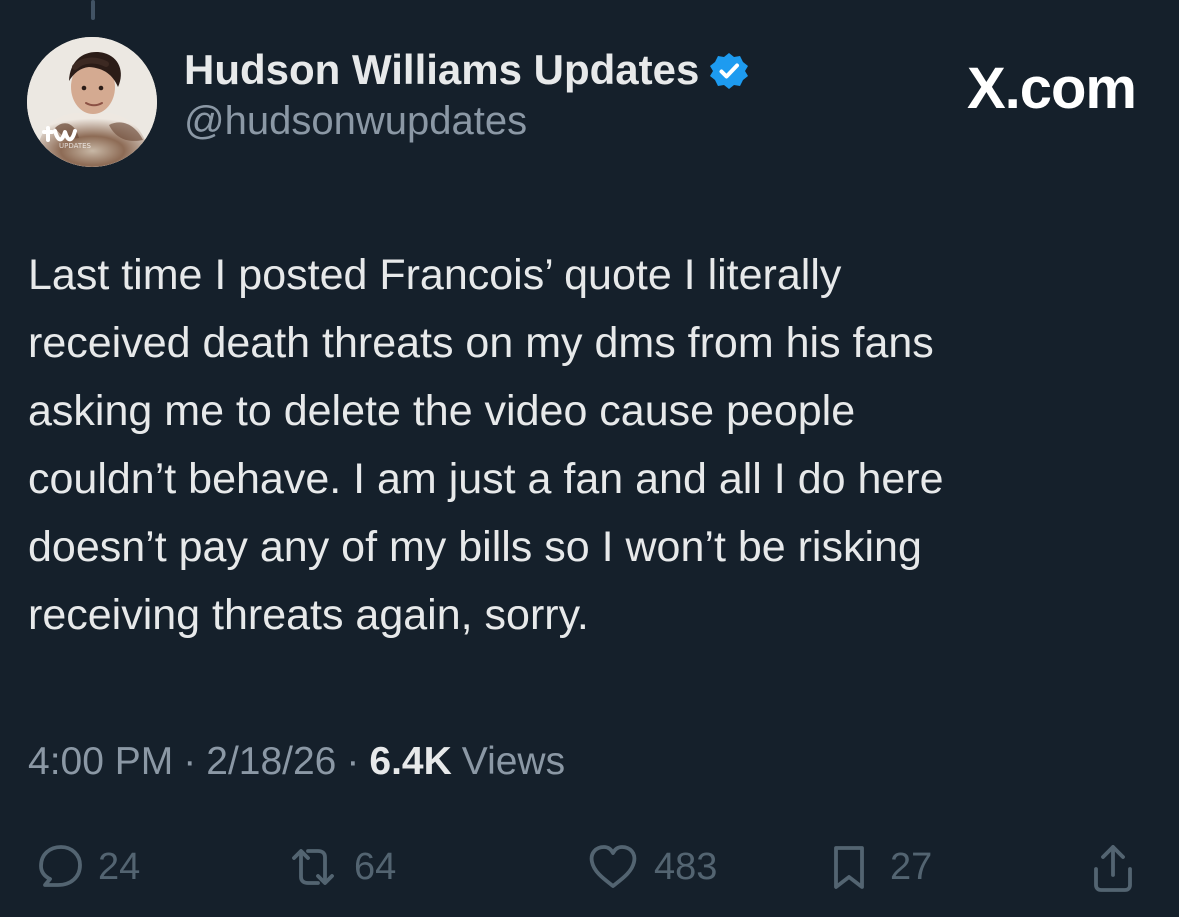 Image resolution: width=1179 pixels, height=917 pixels. What do you see at coordinates (466, 121) in the screenshot?
I see `account-handle: @hudsonwupdates` at bounding box center [466, 121].